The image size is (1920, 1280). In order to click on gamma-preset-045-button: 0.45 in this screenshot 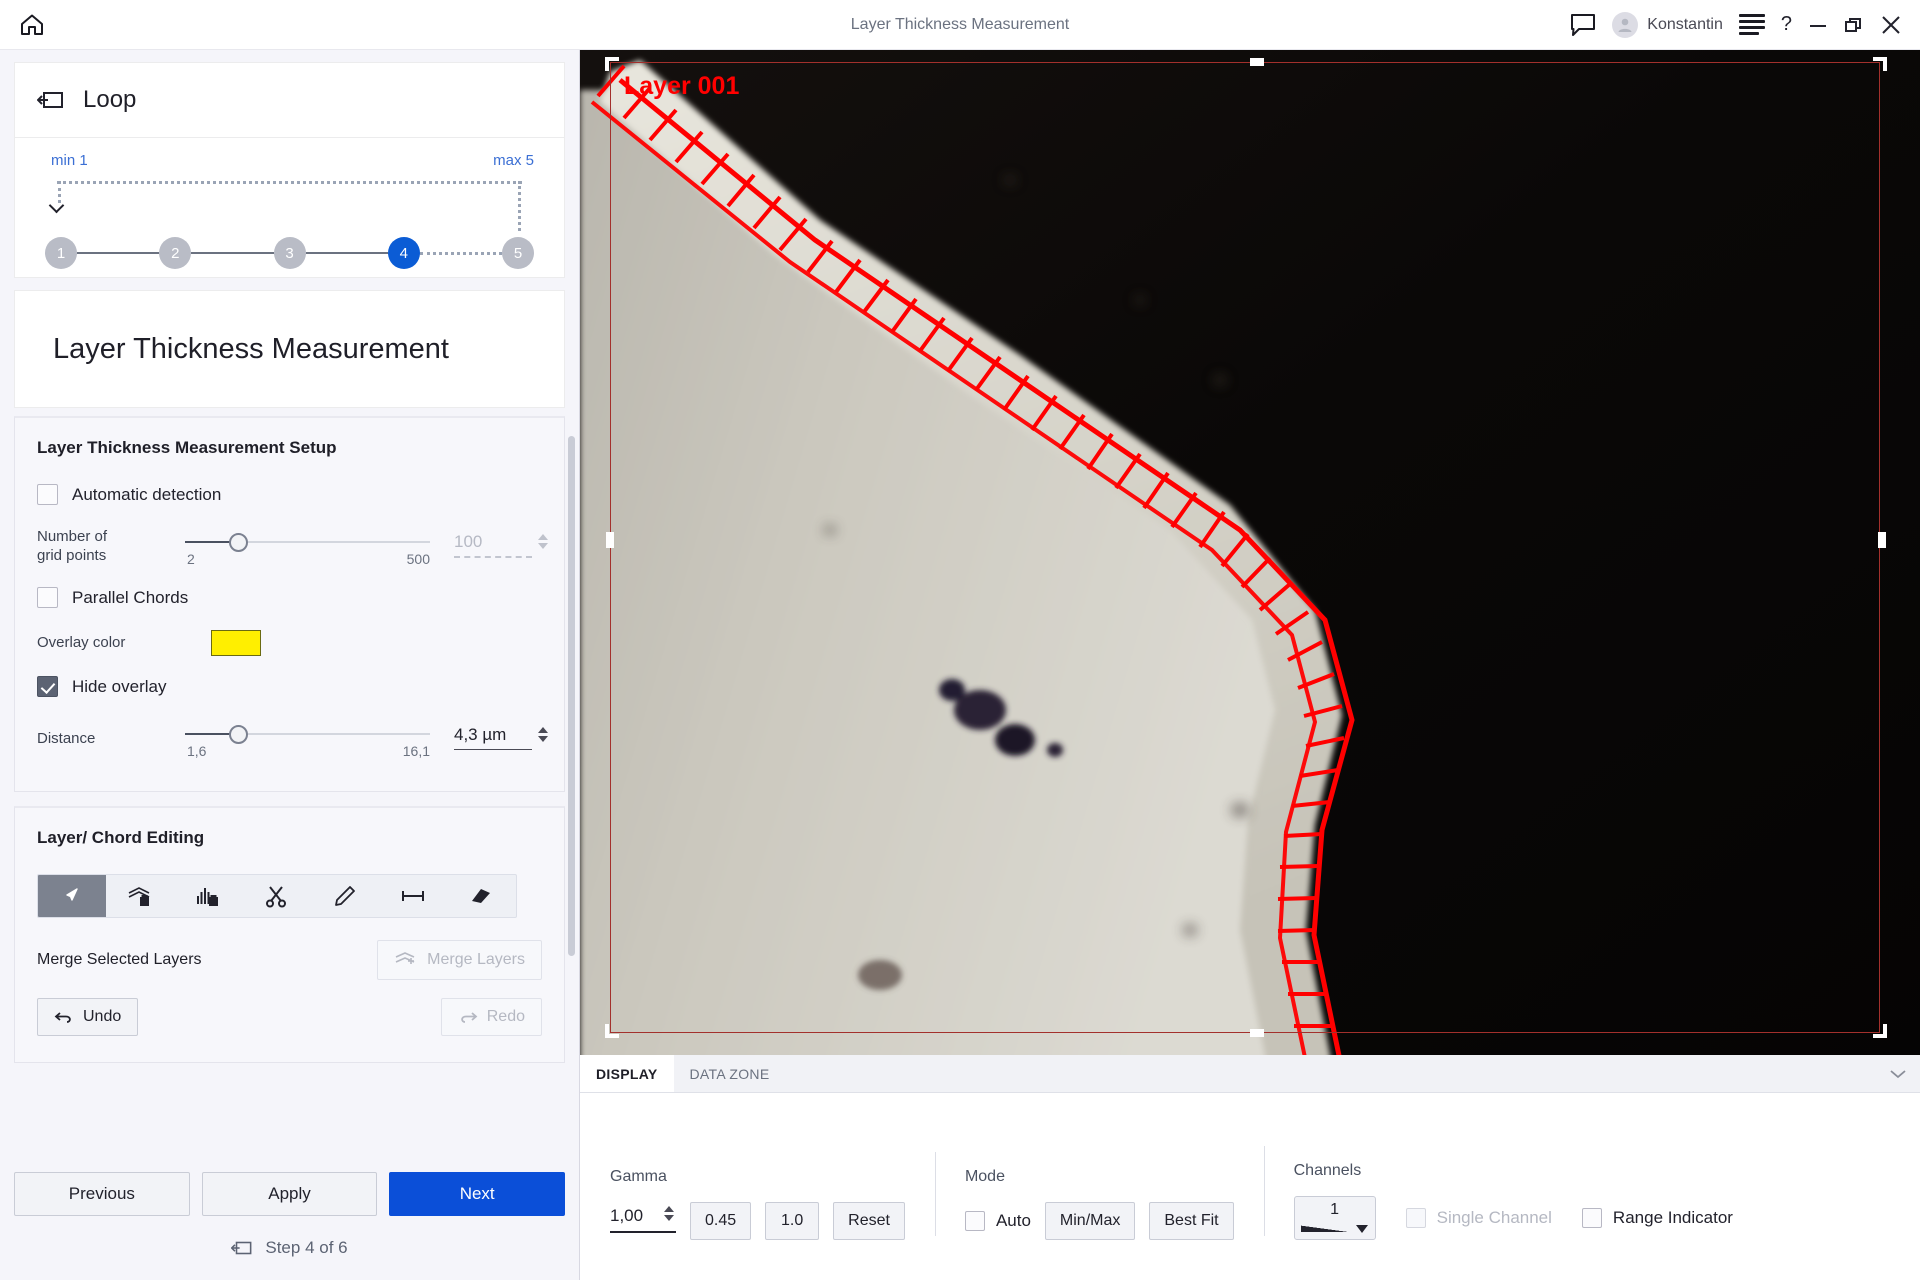, I will do `click(721, 1221)`.